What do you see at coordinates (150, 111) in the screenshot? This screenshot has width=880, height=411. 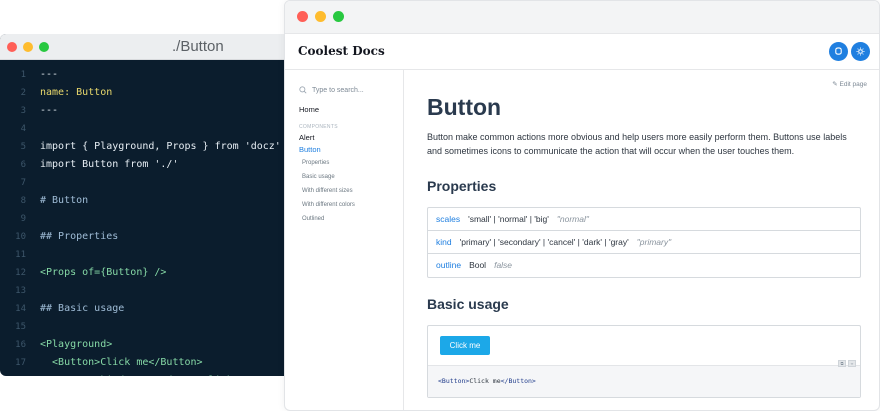 I see `code-line: 3 ---` at bounding box center [150, 111].